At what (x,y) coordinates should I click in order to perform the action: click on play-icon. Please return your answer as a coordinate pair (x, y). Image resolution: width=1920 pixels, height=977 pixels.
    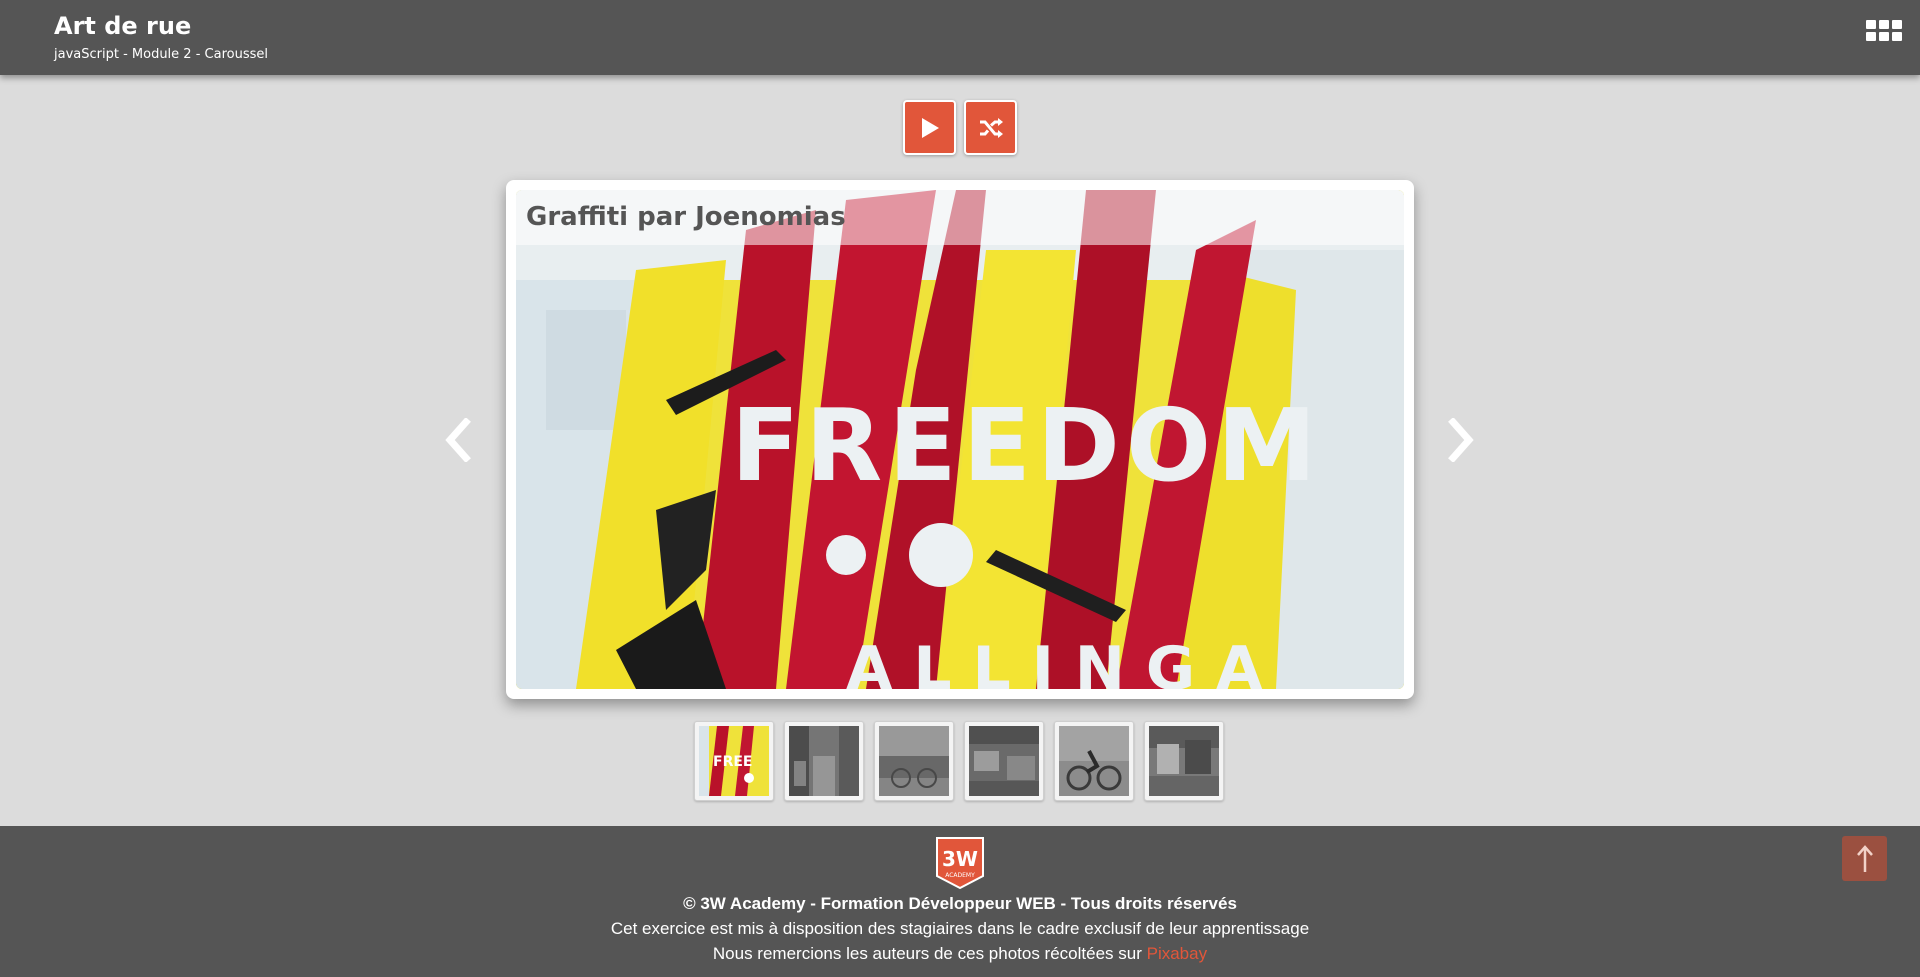
    Looking at the image, I should click on (930, 127).